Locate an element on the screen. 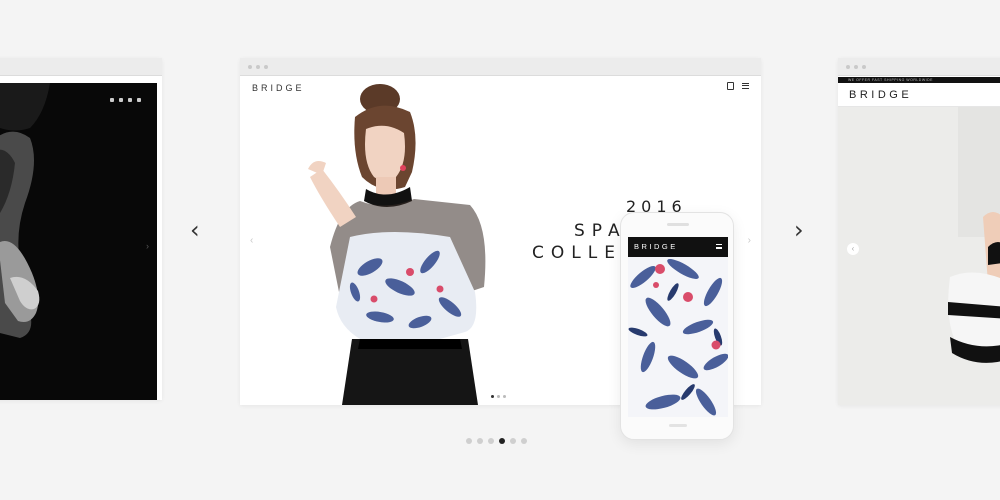  menu-icon is located at coordinates (745, 86).